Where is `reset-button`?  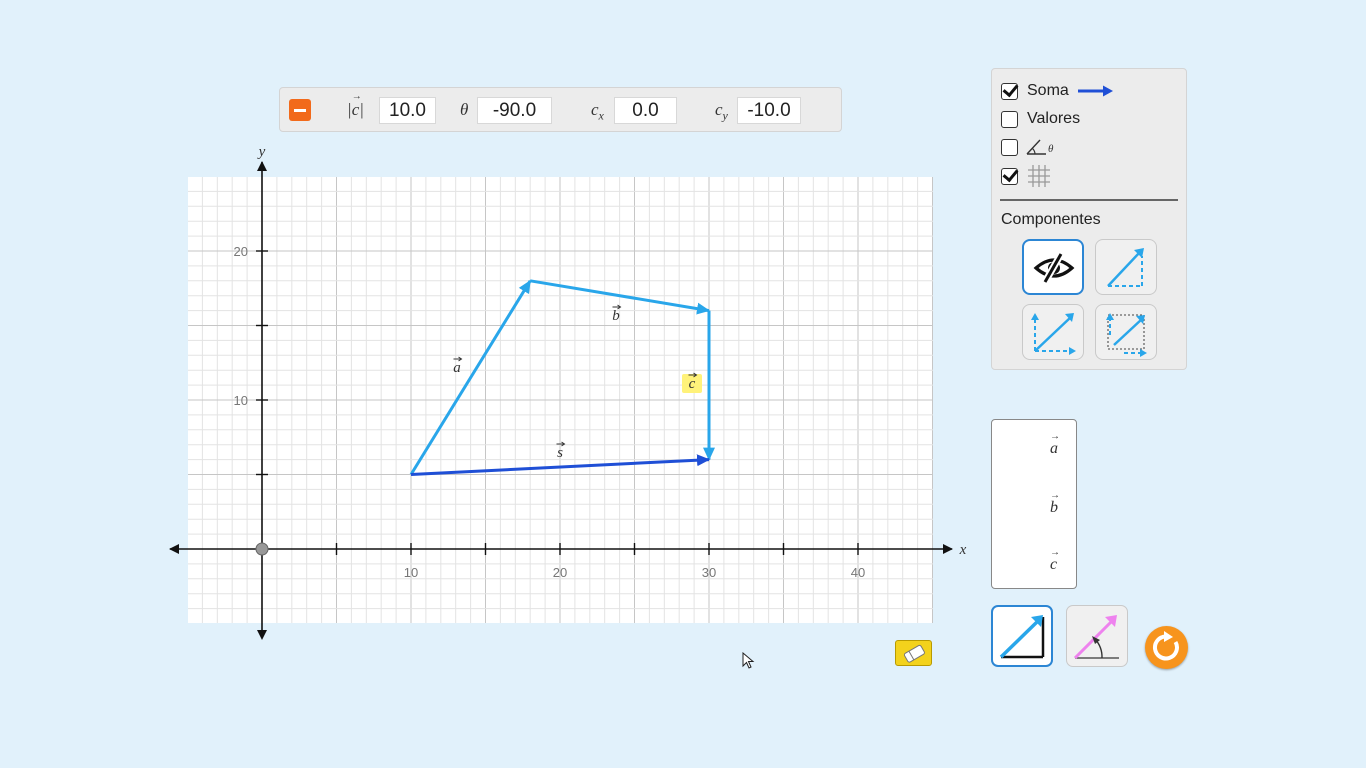
reset-button is located at coordinates (1166, 647).